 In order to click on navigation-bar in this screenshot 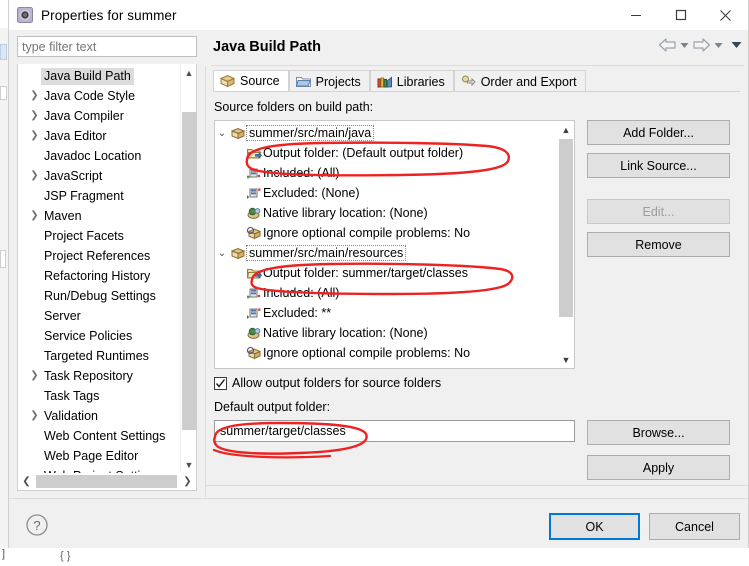, I will do `click(700, 45)`.